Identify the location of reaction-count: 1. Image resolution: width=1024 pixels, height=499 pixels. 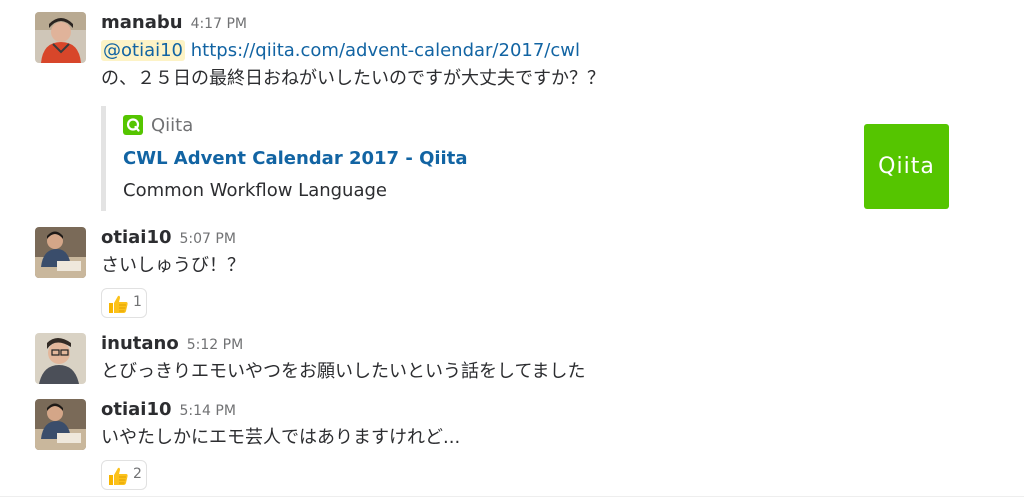
(137, 302).